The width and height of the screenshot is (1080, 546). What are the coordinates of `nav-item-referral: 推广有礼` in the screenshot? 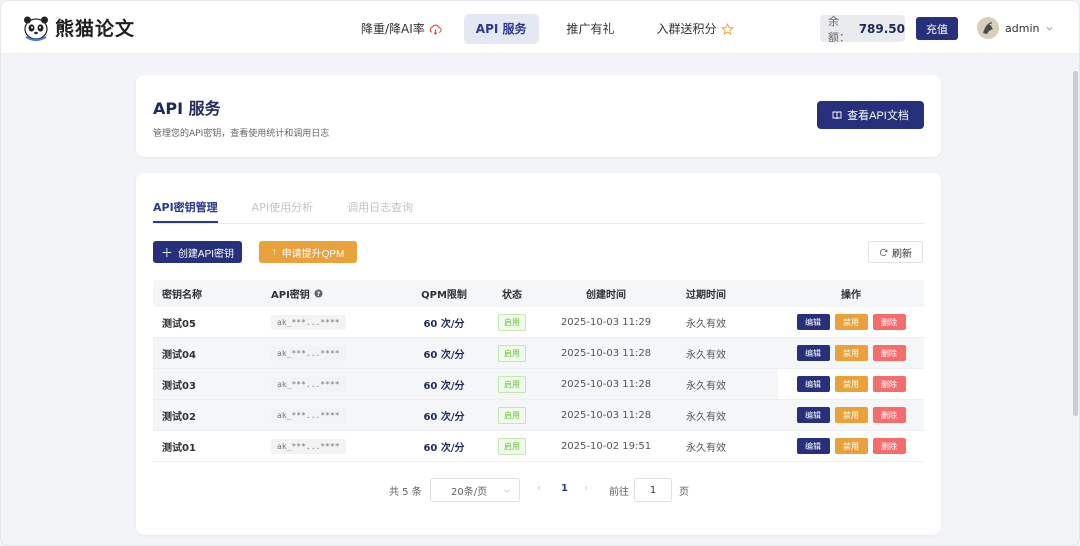 It's located at (591, 29).